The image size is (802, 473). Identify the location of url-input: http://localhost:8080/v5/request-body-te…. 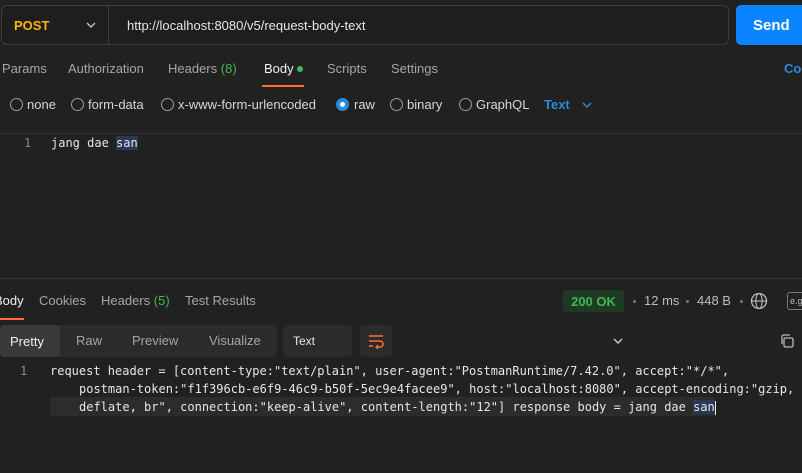
(246, 25).